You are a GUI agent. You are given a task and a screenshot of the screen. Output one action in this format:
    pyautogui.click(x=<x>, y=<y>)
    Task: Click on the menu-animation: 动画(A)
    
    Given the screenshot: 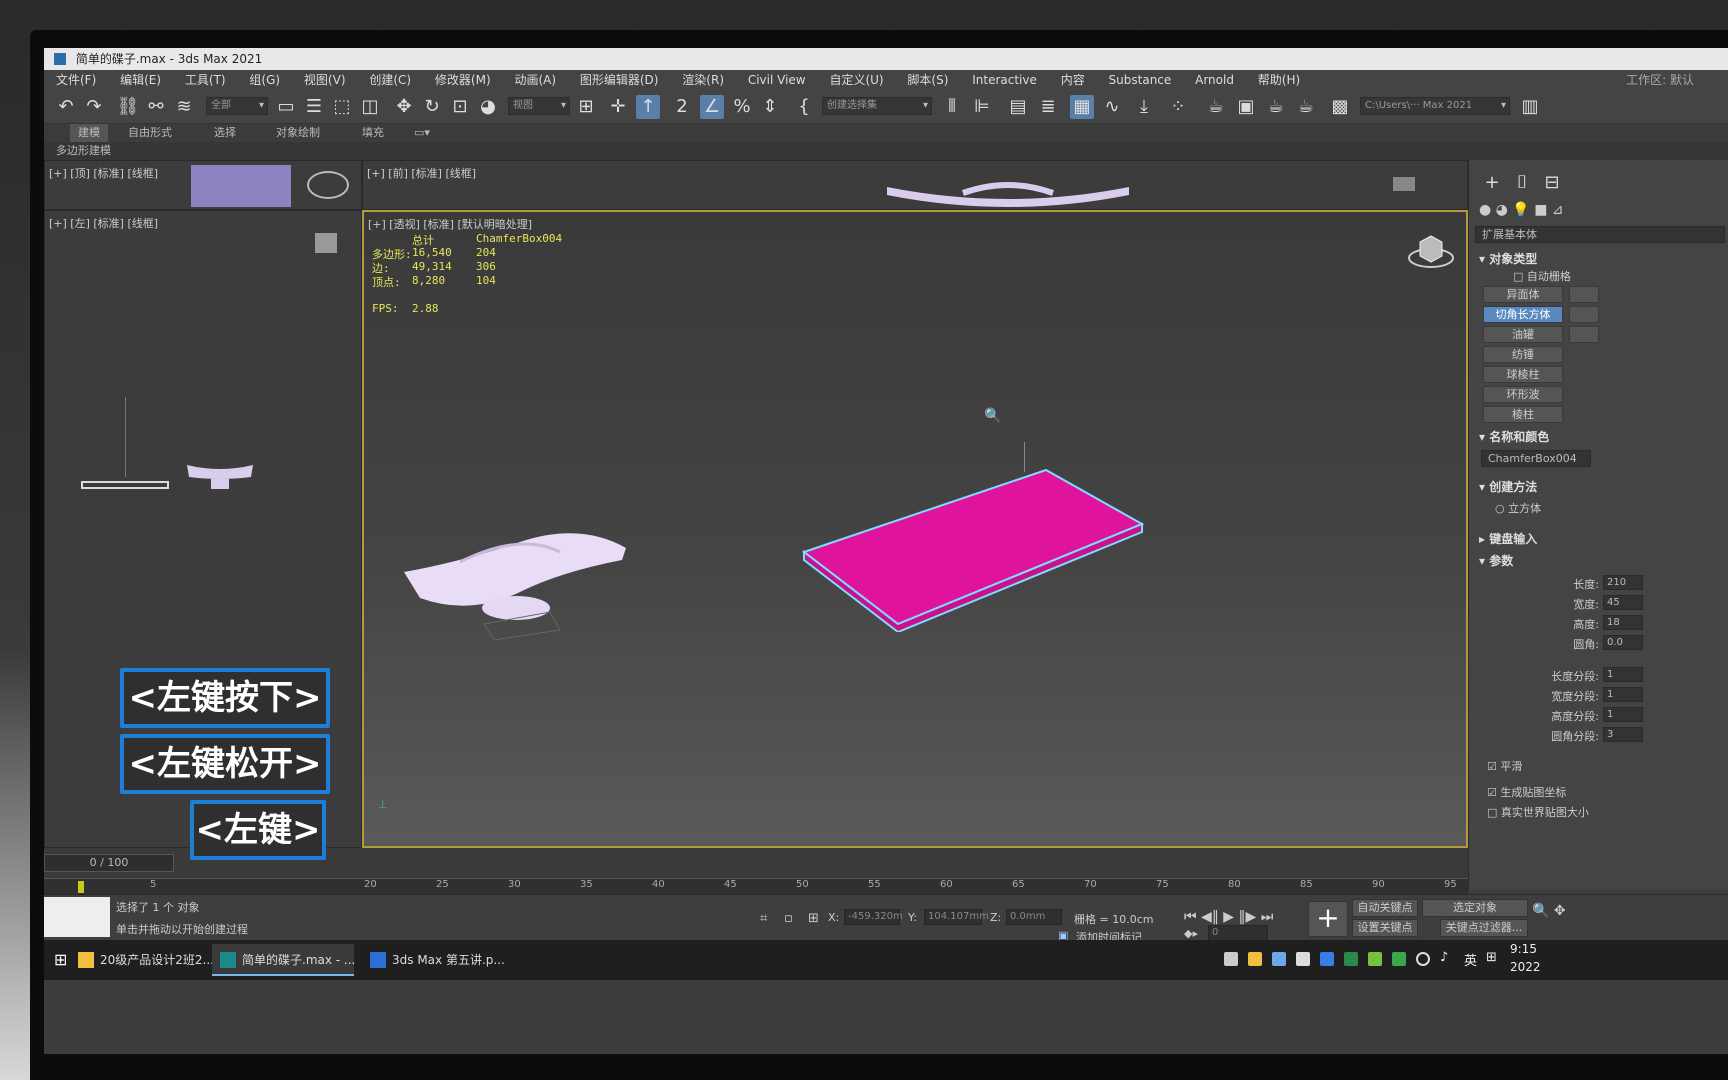 What is the action you would take?
    pyautogui.click(x=535, y=80)
    